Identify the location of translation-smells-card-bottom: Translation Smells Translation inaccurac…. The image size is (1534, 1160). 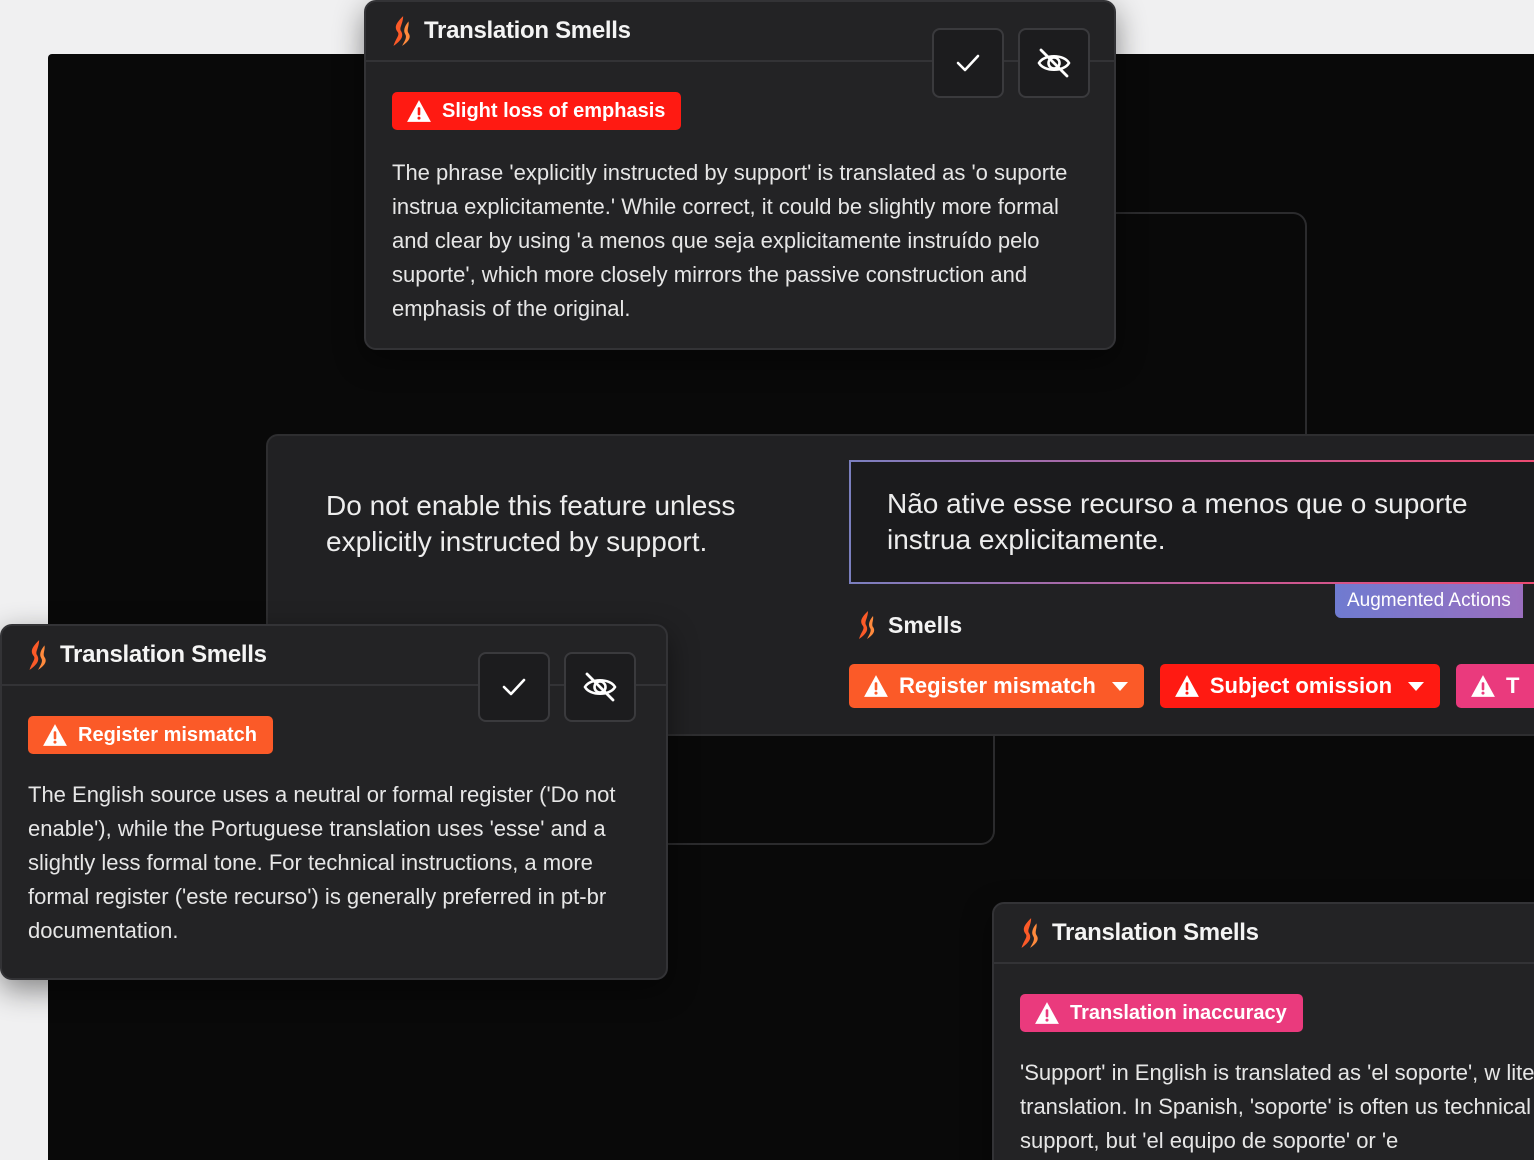
(1263, 1031).